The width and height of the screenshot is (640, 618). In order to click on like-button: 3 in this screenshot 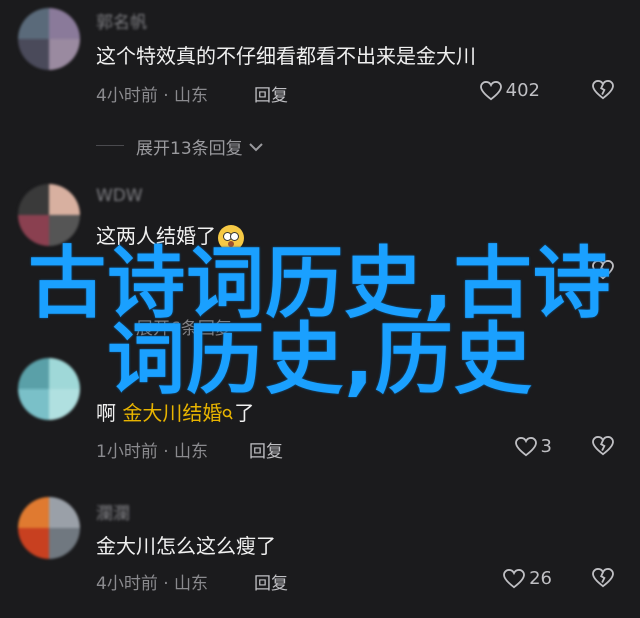, I will do `click(533, 446)`.